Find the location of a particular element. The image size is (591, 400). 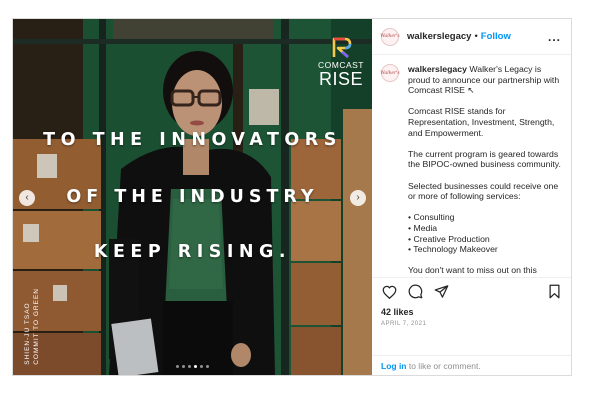

photo-credit: SHIEN-JU TSAO COMMIT TO GREEN is located at coordinates (32, 326).